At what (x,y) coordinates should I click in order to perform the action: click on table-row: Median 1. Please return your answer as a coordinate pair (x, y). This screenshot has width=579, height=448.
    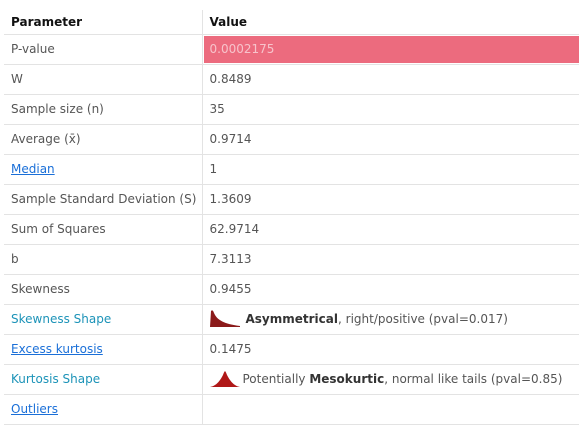
    Looking at the image, I should click on (291, 169).